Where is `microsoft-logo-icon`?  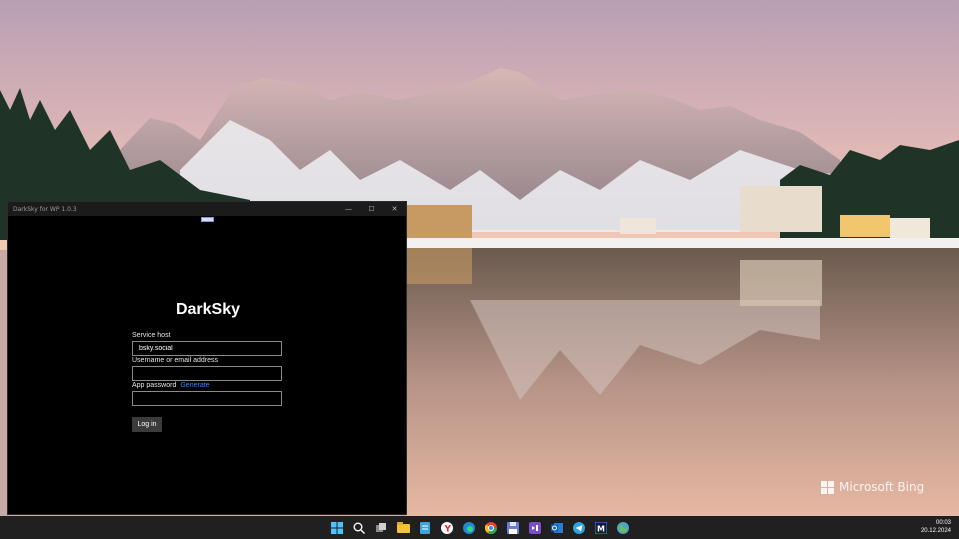
microsoft-logo-icon is located at coordinates (827, 487).